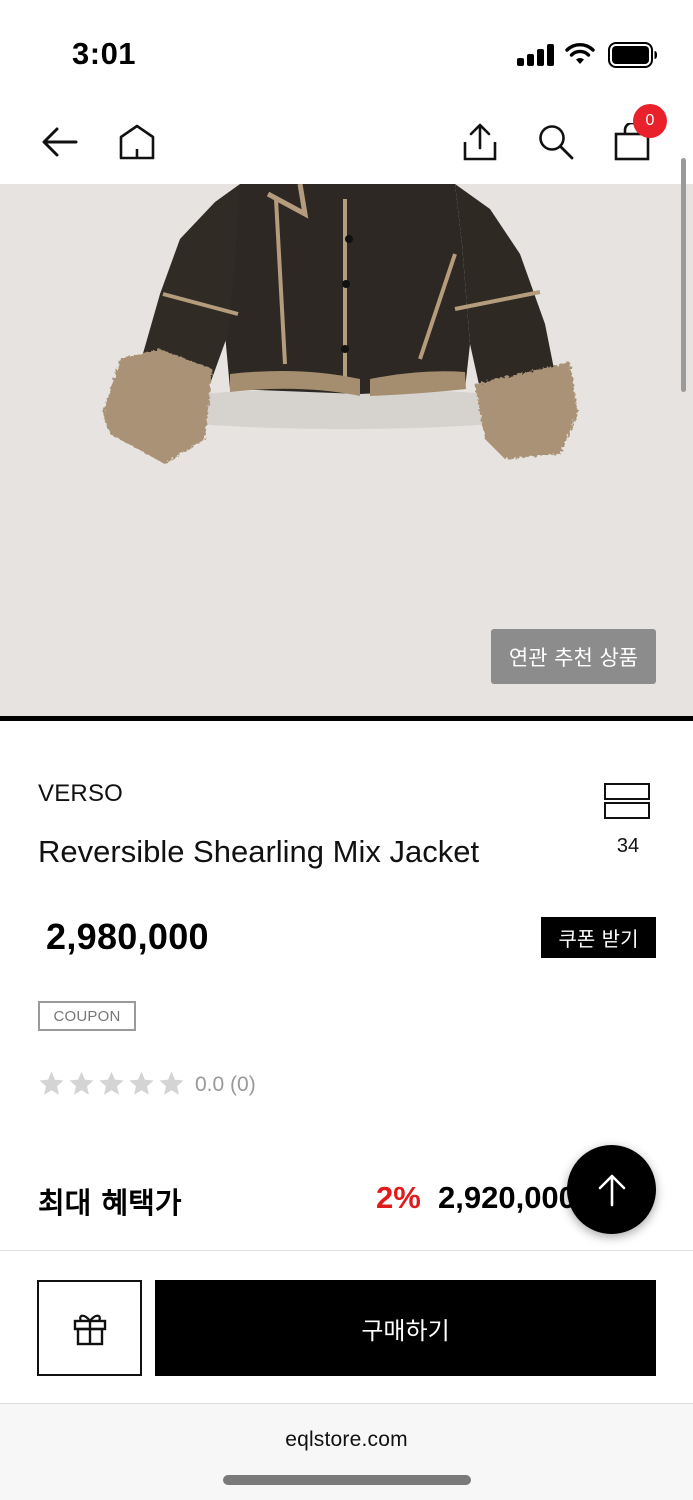  I want to click on status-bar: 3:01, so click(346, 50).